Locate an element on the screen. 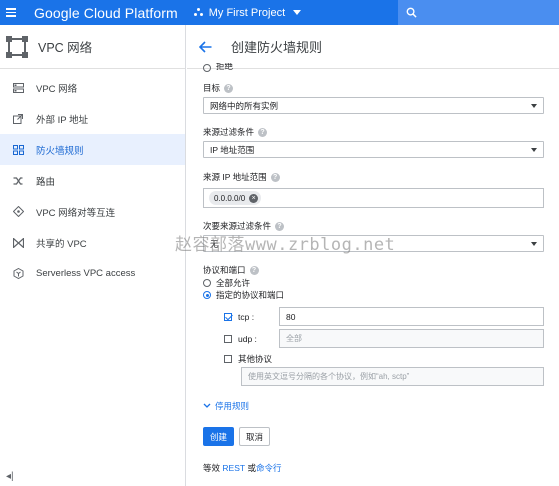 The width and height of the screenshot is (559, 486). sidebar-item-label: Serverless VPC access is located at coordinates (86, 273).